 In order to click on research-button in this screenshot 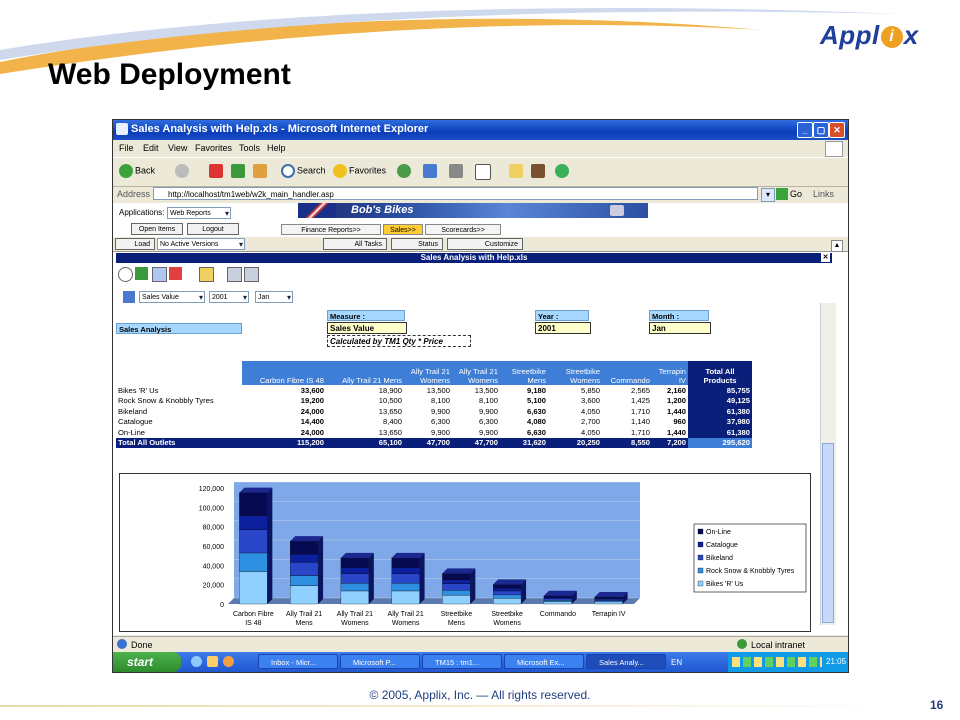, I will do `click(539, 171)`.